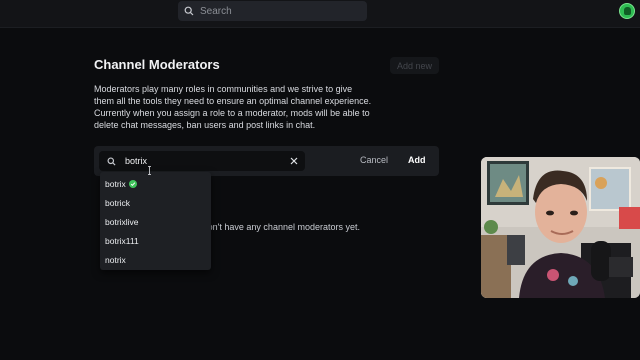  I want to click on top-navigation-bar, so click(320, 14).